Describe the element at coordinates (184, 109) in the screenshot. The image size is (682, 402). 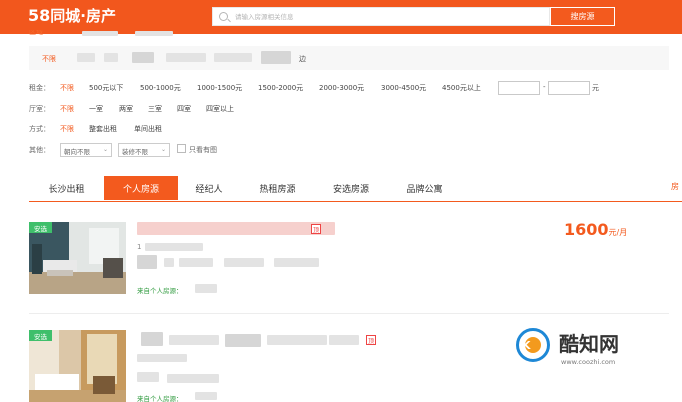
I see `rooms-option: 四室` at that location.